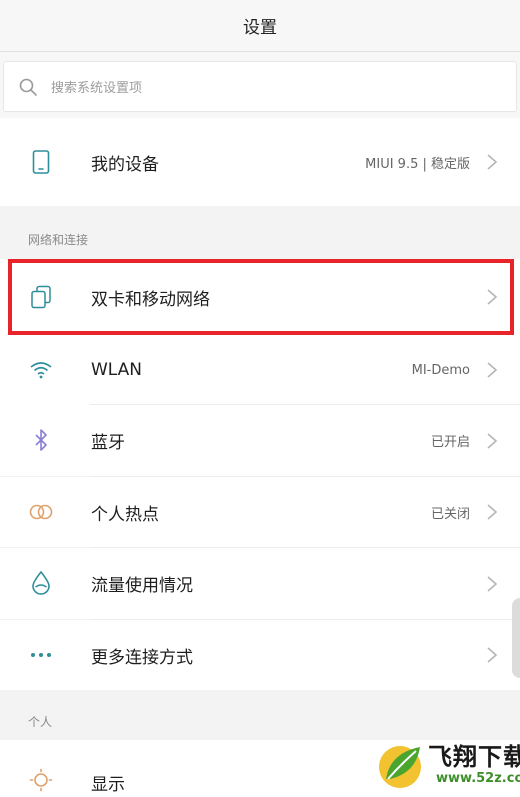 The image size is (520, 797). Describe the element at coordinates (41, 512) in the screenshot. I see `hotspot-icon` at that location.